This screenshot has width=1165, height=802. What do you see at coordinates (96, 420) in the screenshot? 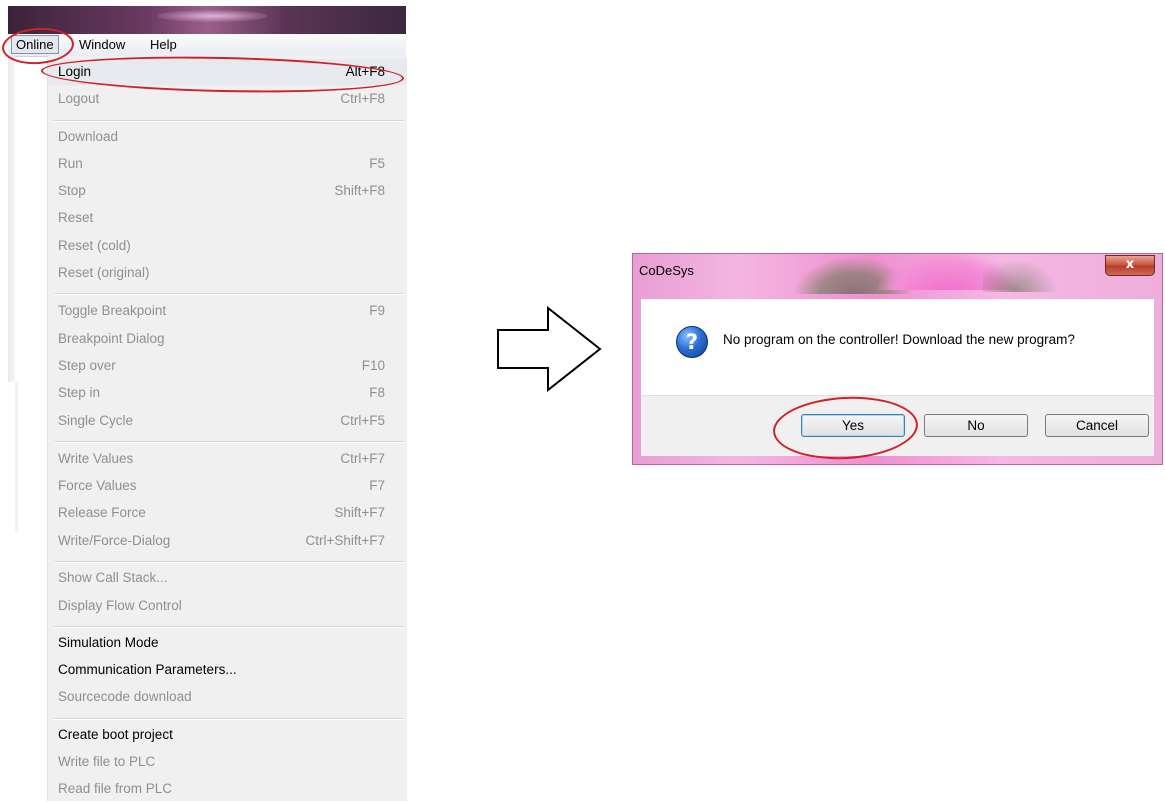
I see `menu-item-label: Single Cycle` at bounding box center [96, 420].